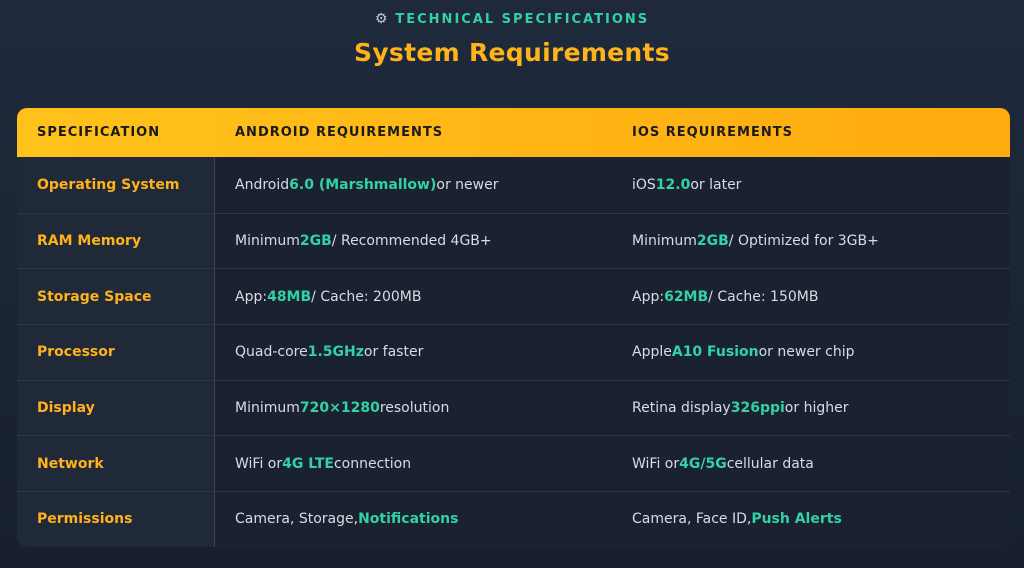 Image resolution: width=1024 pixels, height=568 pixels. I want to click on spec-label: Operating System, so click(116, 185).